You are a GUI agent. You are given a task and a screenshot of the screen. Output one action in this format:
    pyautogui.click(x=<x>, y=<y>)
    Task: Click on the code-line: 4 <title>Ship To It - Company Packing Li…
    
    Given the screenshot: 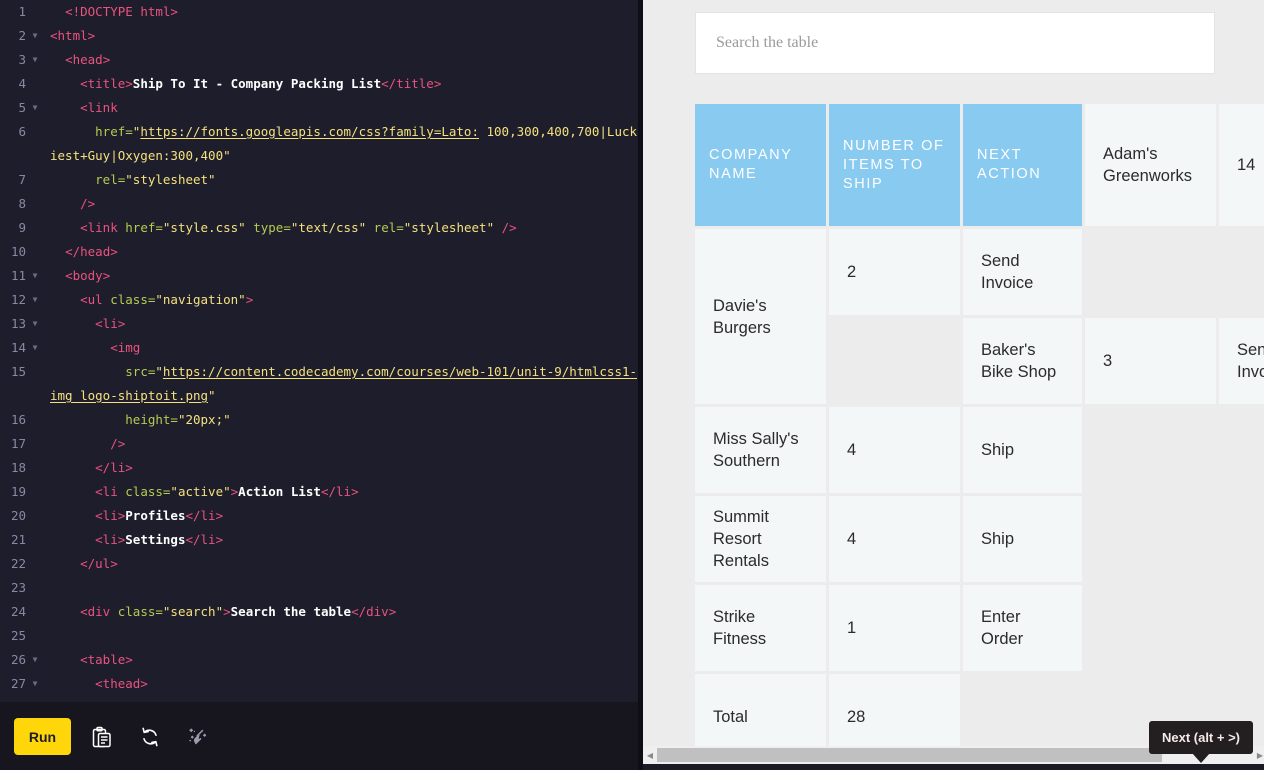 What is the action you would take?
    pyautogui.click(x=319, y=84)
    